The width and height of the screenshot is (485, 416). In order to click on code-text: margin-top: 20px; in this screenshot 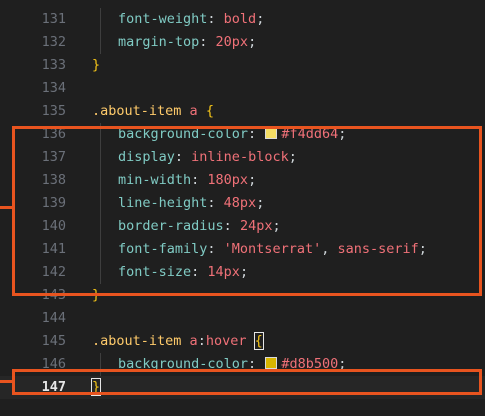, I will do `click(187, 42)`.